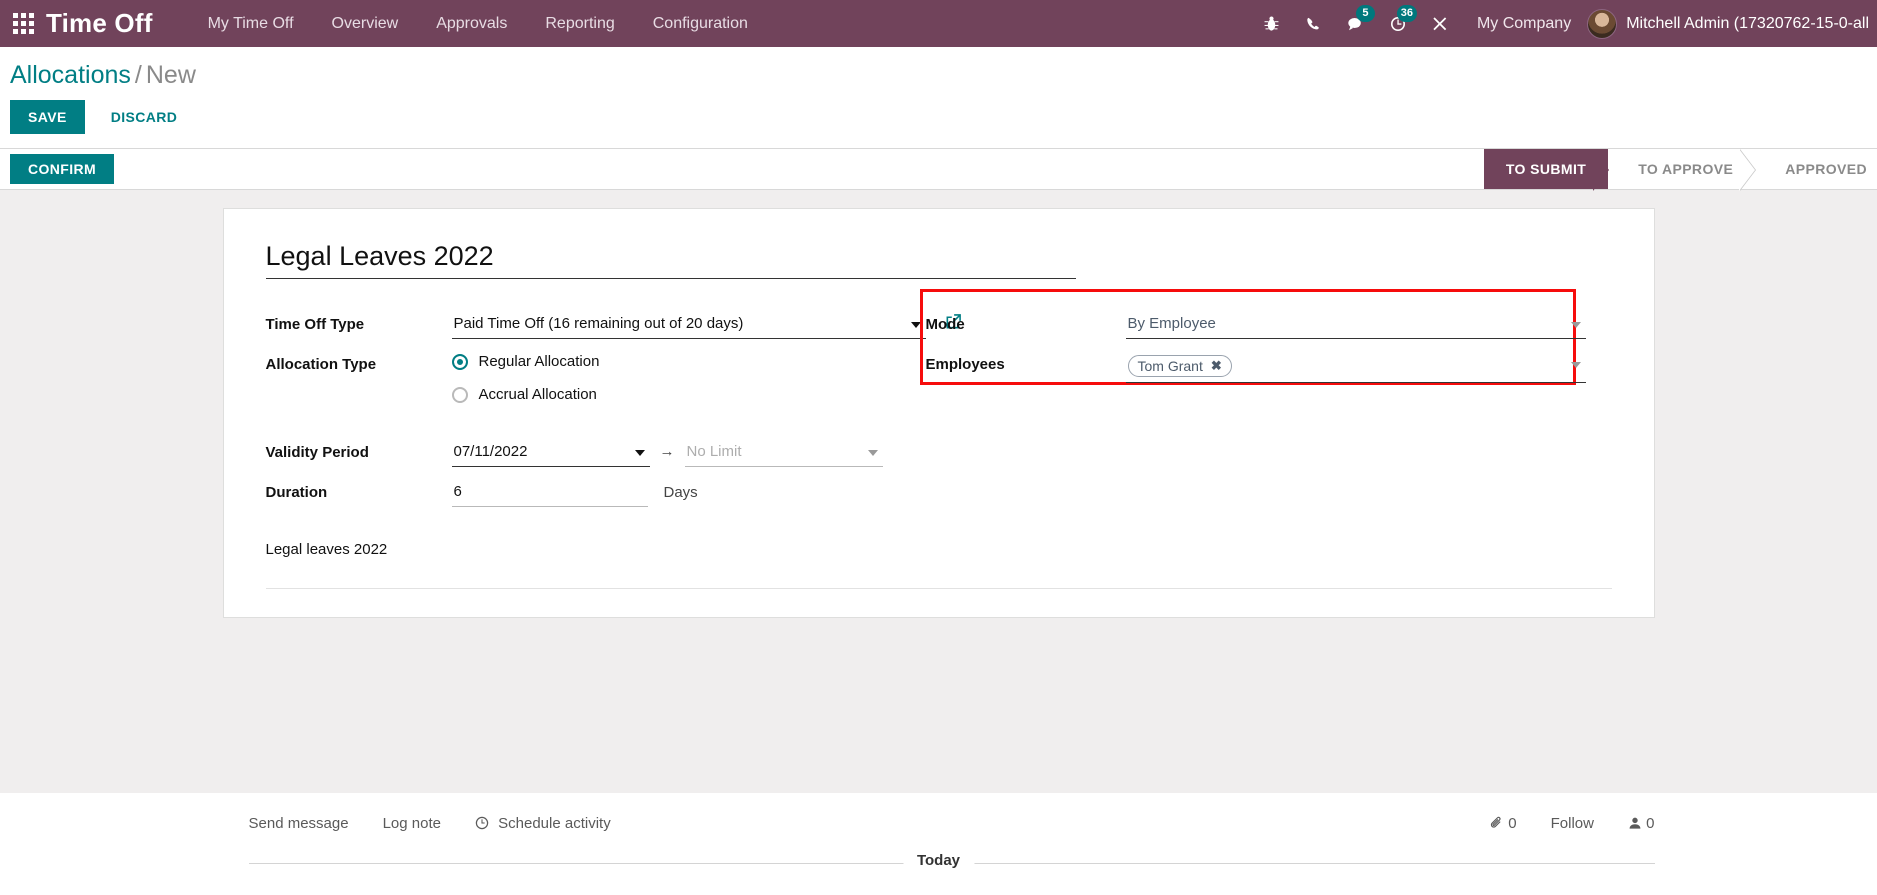 The height and width of the screenshot is (895, 1877). What do you see at coordinates (943, 70) in the screenshot?
I see `breadcrumb: Allocations / New` at bounding box center [943, 70].